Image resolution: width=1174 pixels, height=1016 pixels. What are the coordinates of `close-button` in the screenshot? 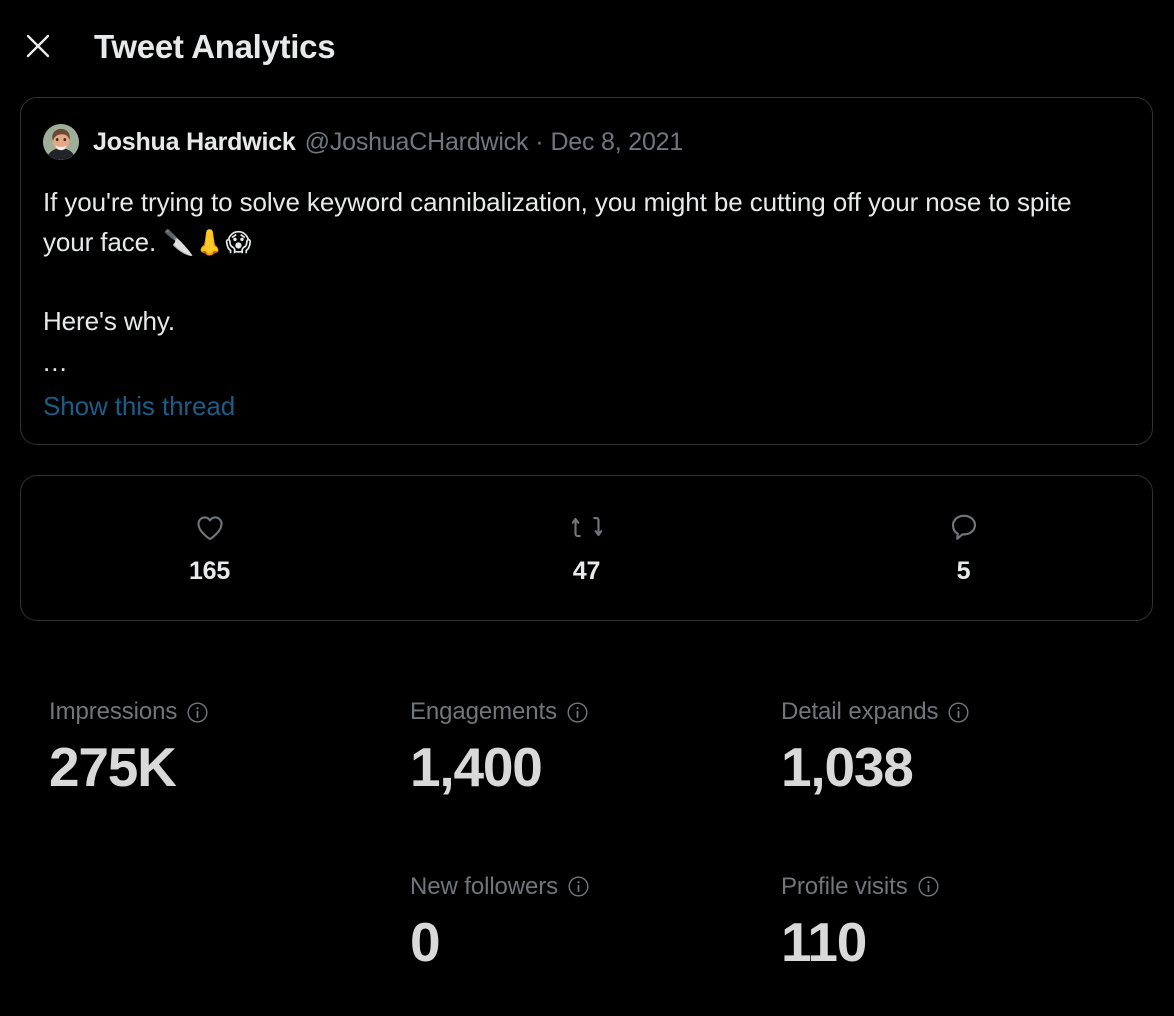 It's located at (38, 46).